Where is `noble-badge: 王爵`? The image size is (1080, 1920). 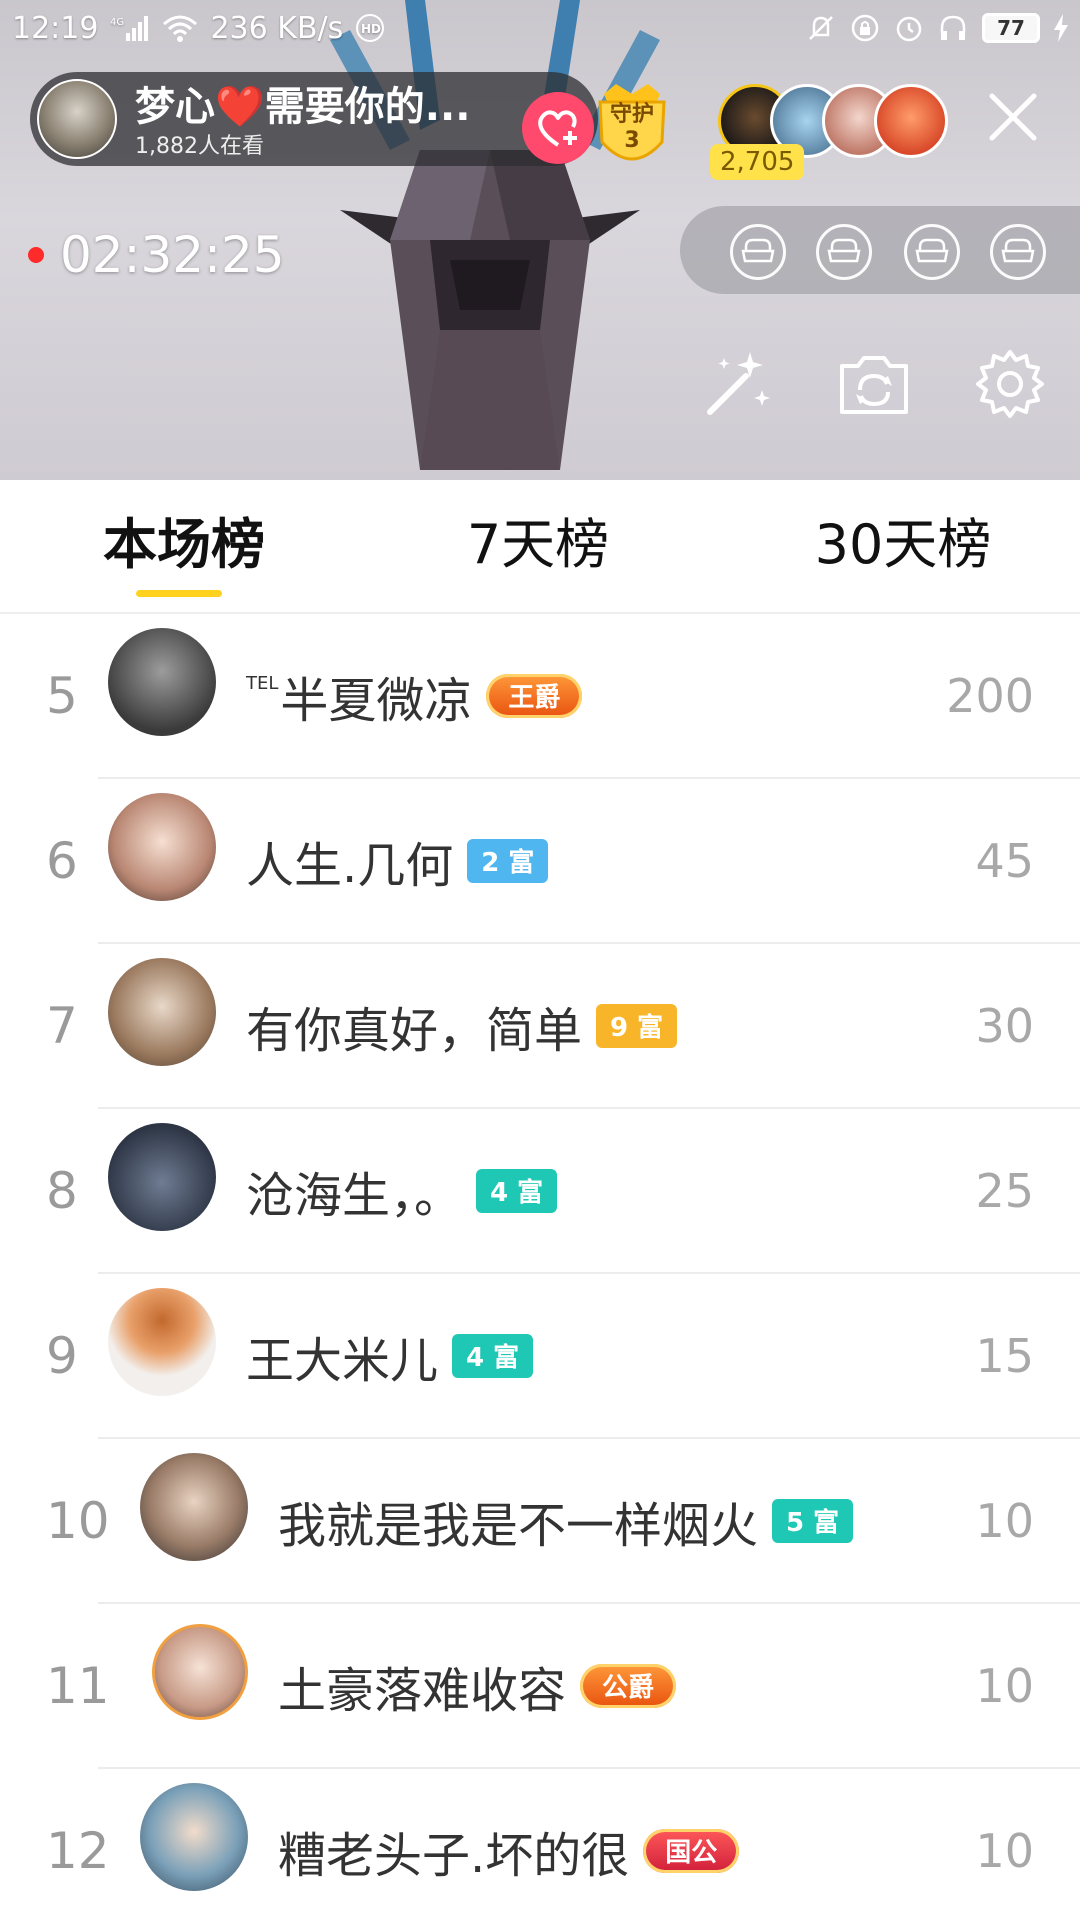 noble-badge: 王爵 is located at coordinates (534, 695).